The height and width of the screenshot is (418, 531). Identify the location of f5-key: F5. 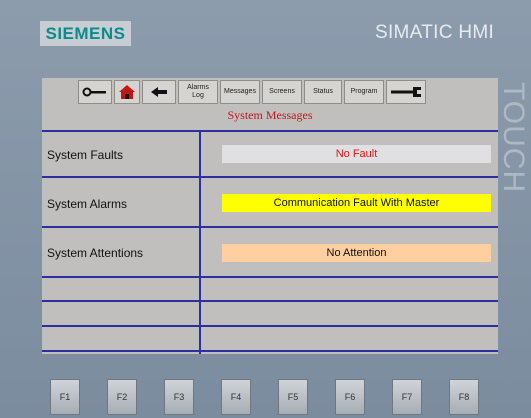
(293, 397).